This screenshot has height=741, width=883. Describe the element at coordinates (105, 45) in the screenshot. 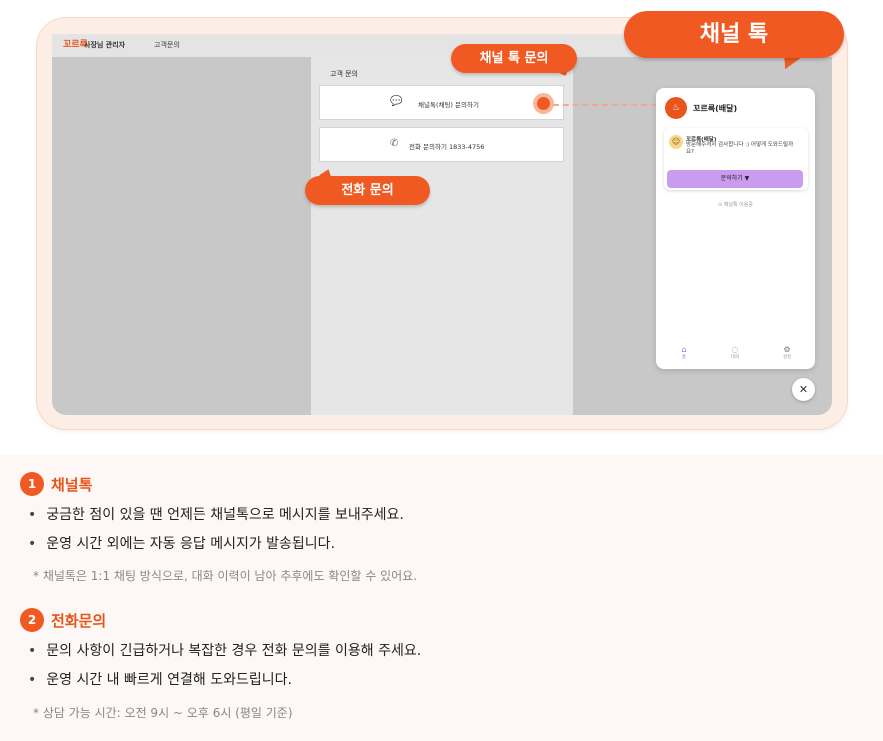

I see `brand-title: 사장님 관리자` at that location.